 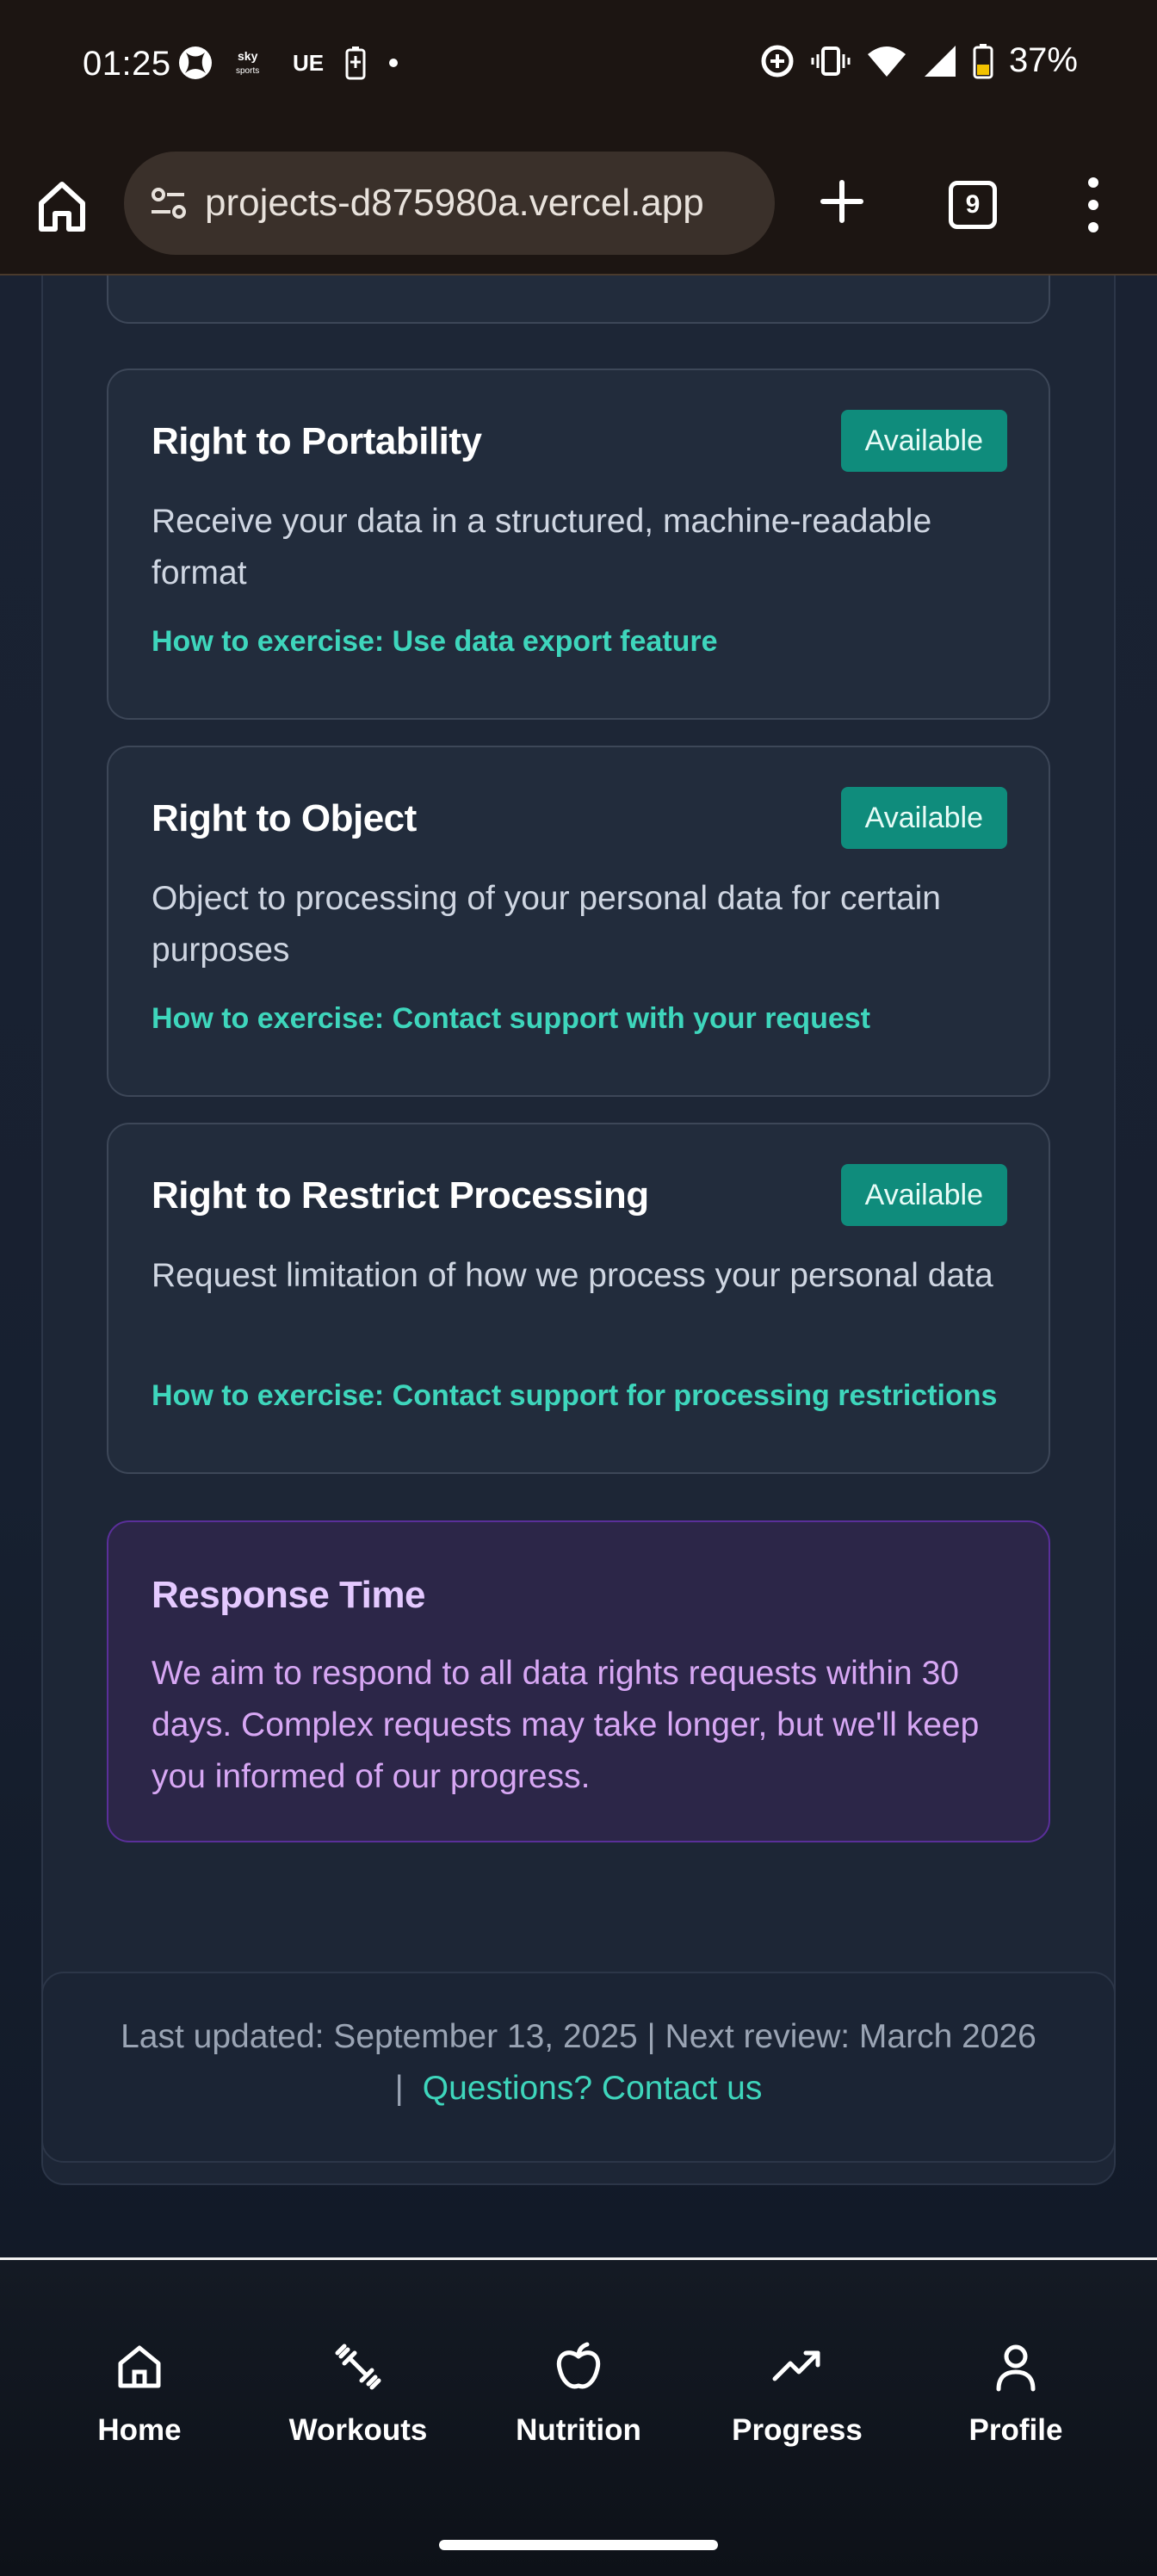 What do you see at coordinates (435, 641) in the screenshot?
I see `right-how-to-exercise: How to exercise: Use data export feature` at bounding box center [435, 641].